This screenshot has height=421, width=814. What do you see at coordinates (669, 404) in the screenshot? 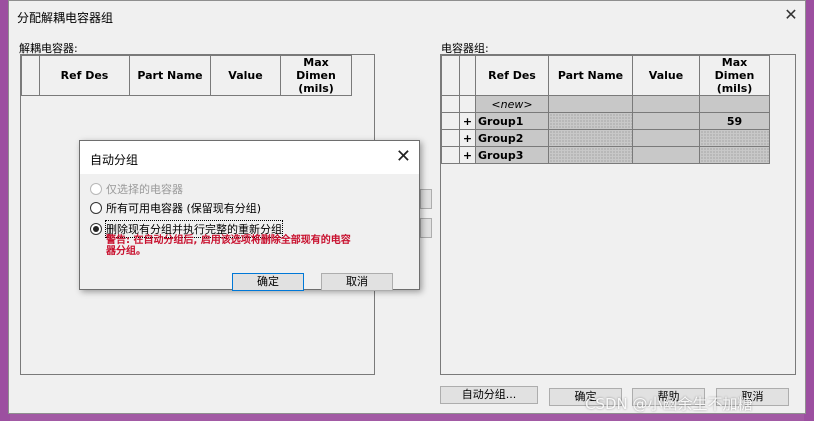
I see `watermark: CSDN @小幽余生不加糖` at bounding box center [669, 404].